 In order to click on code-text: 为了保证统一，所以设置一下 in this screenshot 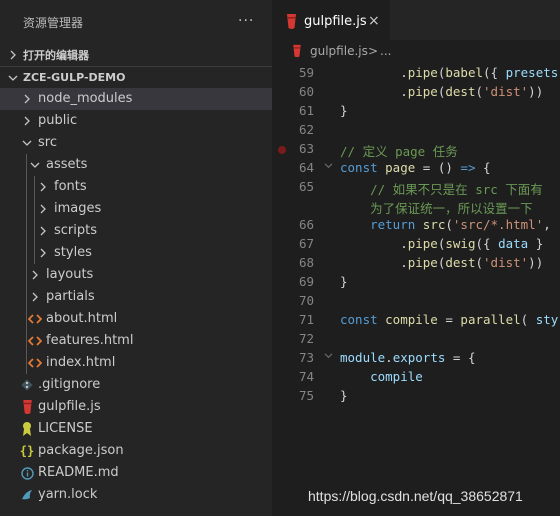, I will do `click(436, 207)`.